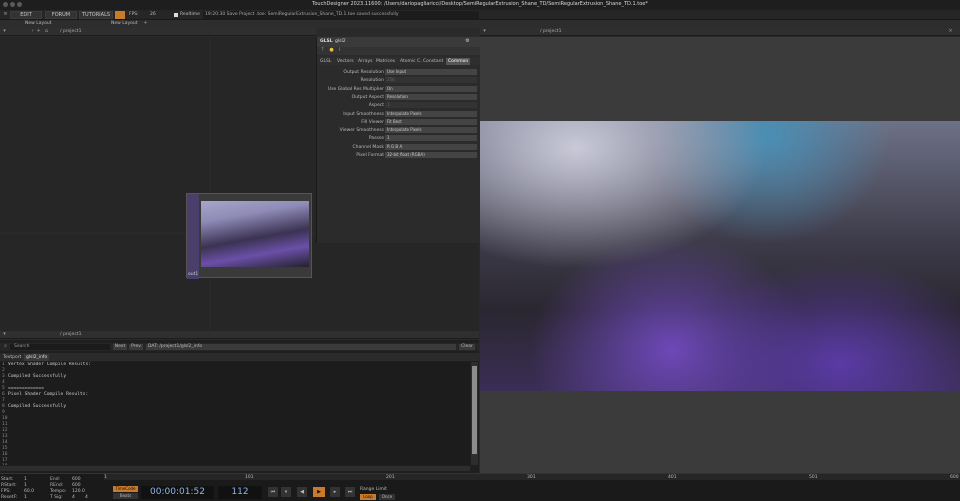  What do you see at coordinates (322, 50) in the screenshot?
I see `help-icon: ?` at bounding box center [322, 50].